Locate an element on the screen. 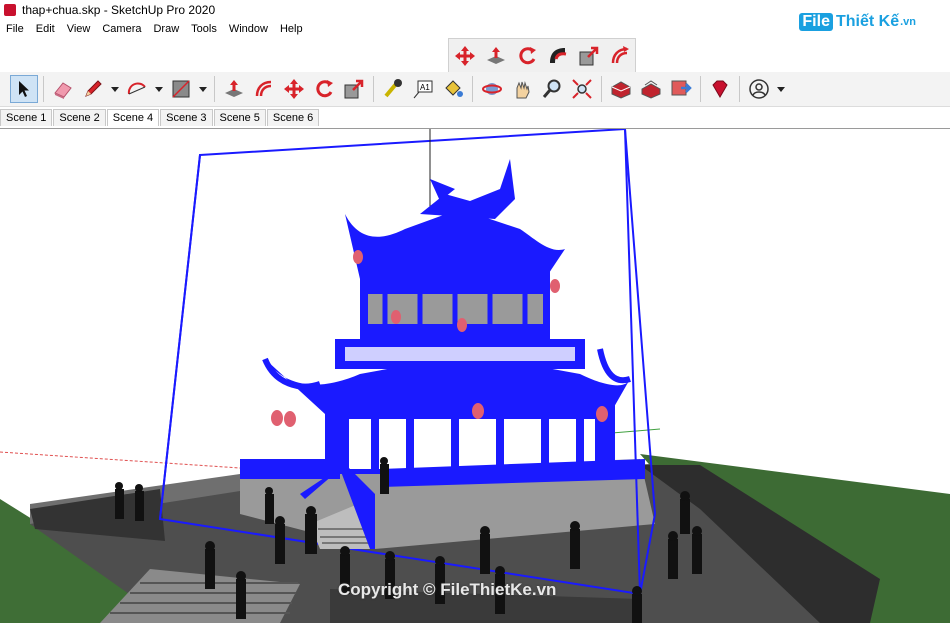 The width and height of the screenshot is (950, 623). warehouse-icon is located at coordinates (621, 89).